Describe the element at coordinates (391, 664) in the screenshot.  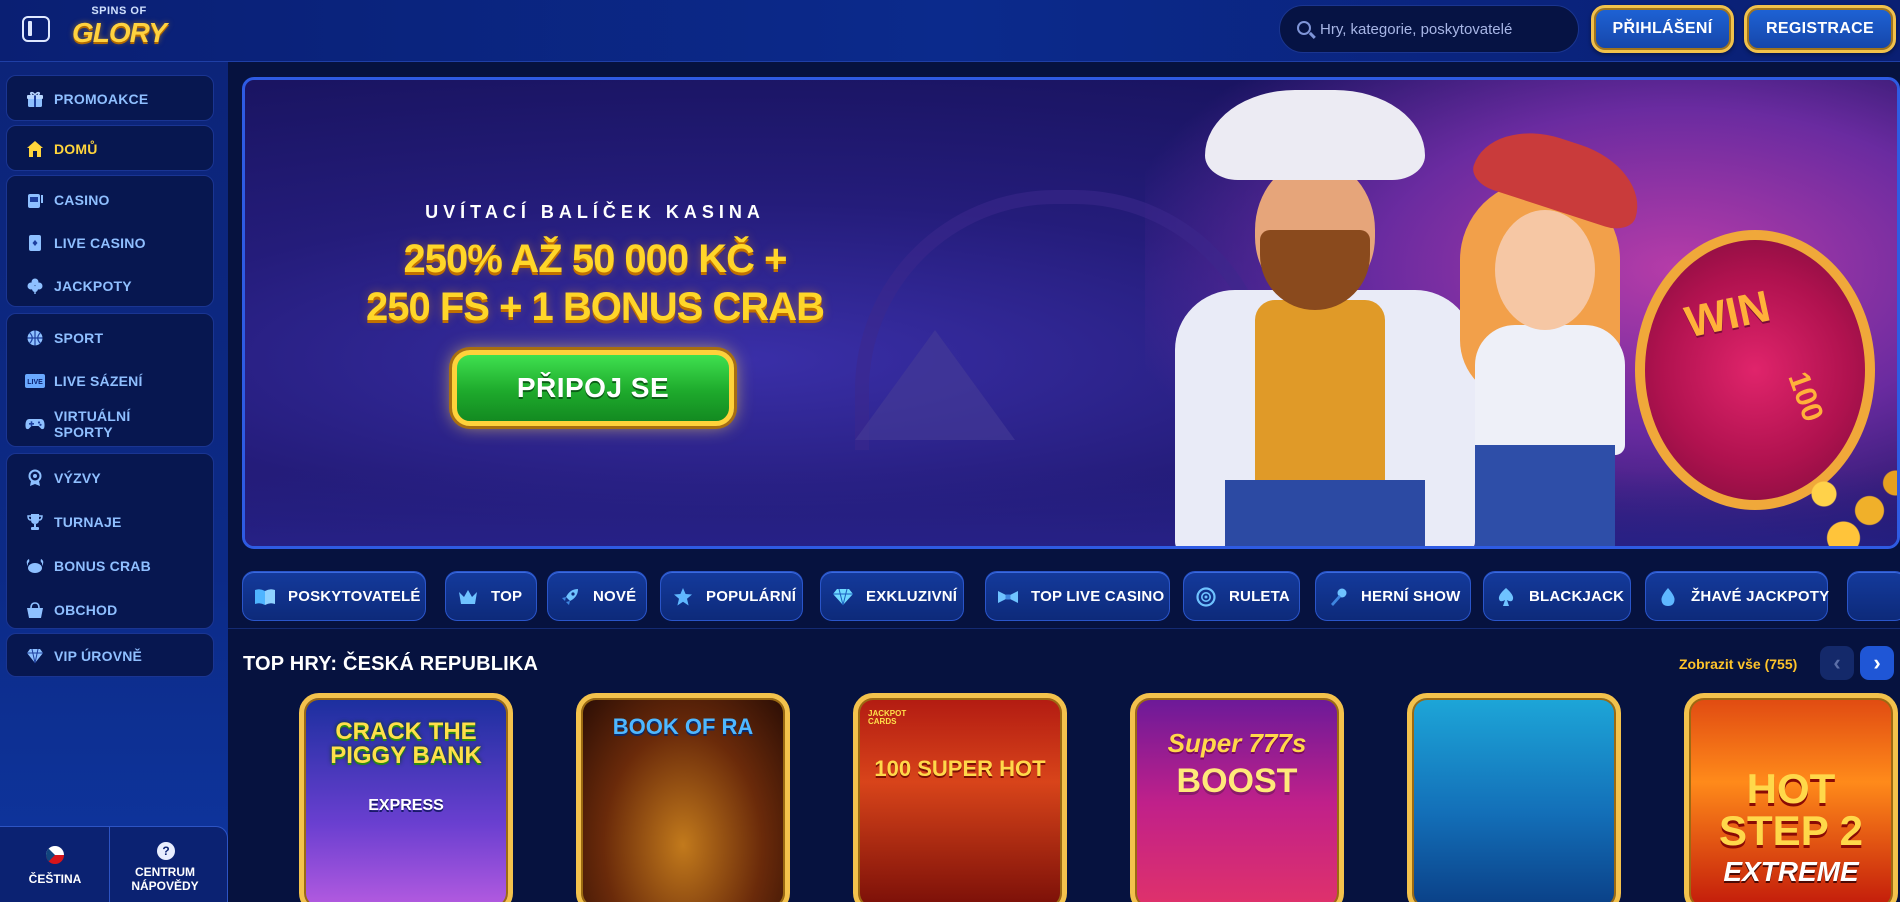
I see `section-title-top-games: TOP HRY: ČESKÁ REPUBLIKA` at that location.